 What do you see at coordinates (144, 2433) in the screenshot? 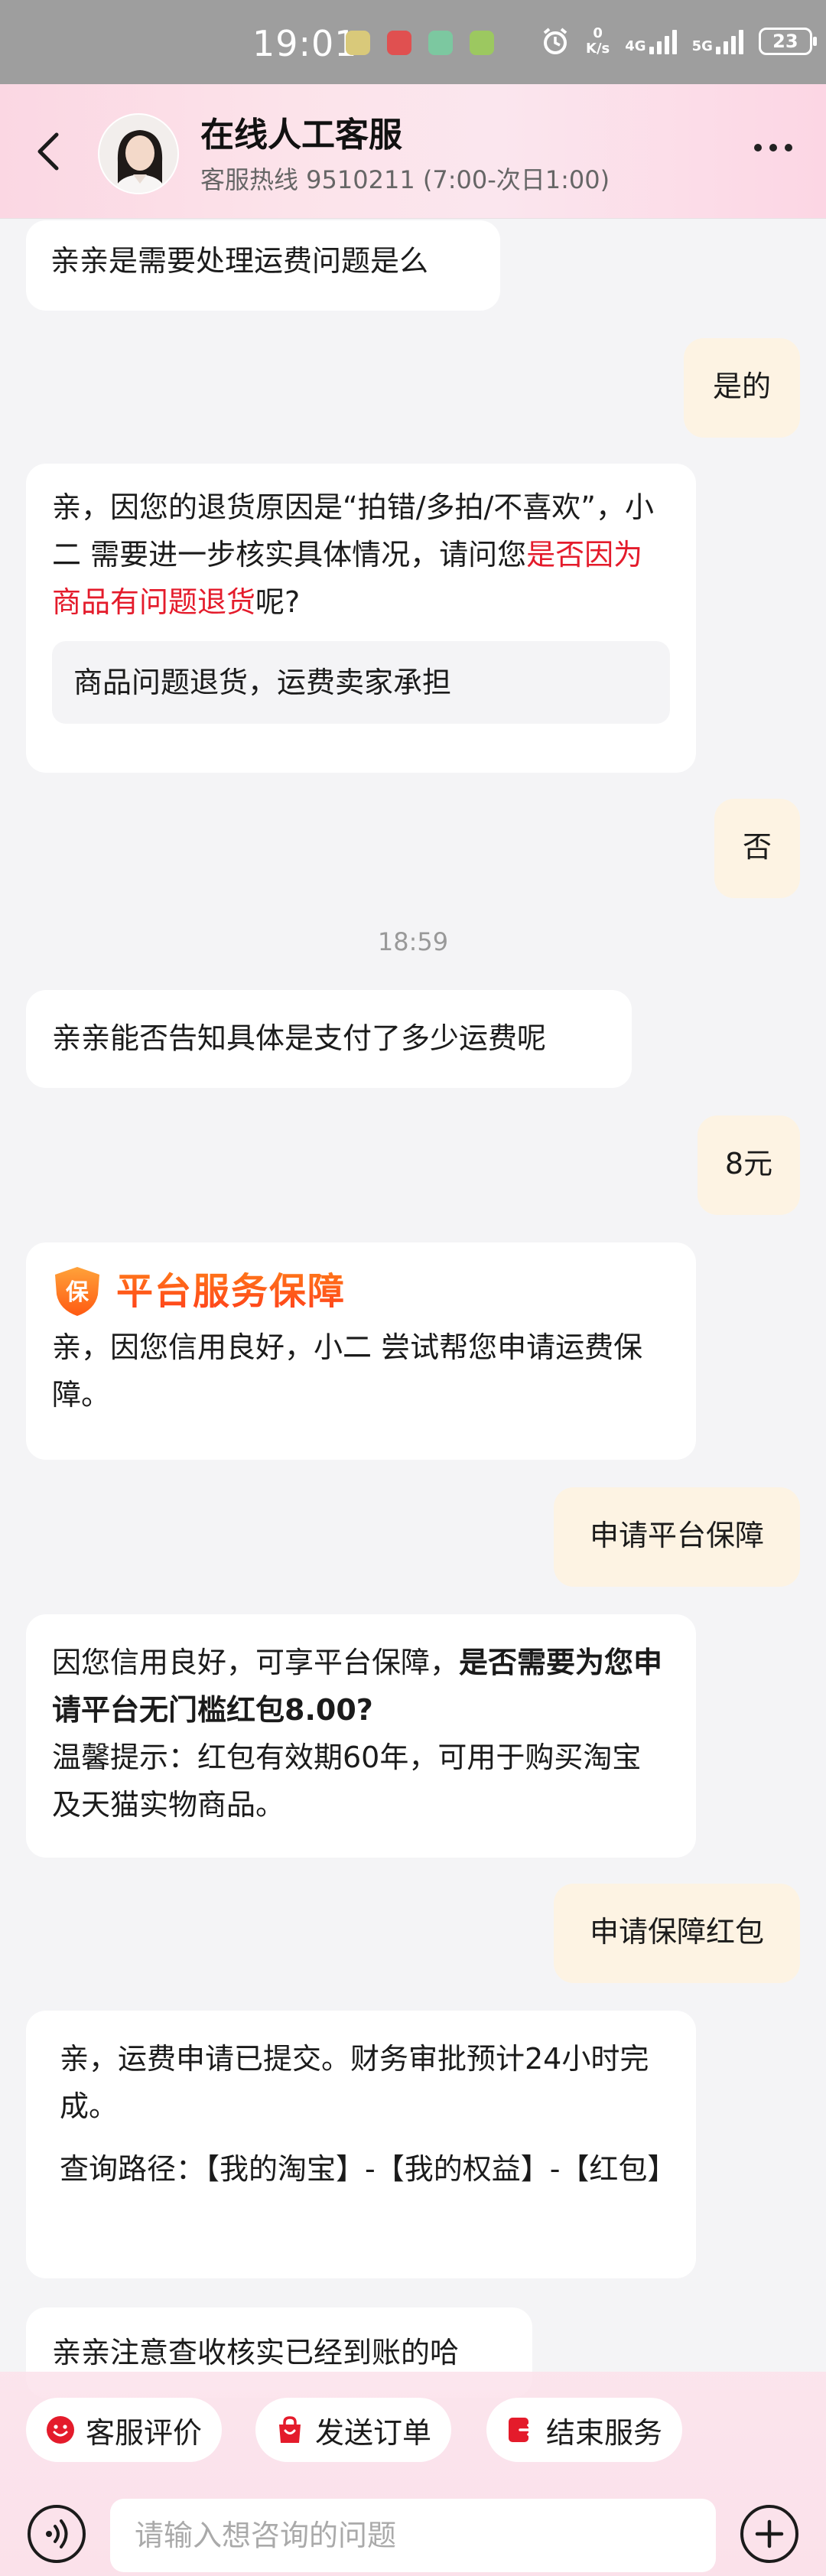
I see `button-label: 客服评价` at bounding box center [144, 2433].